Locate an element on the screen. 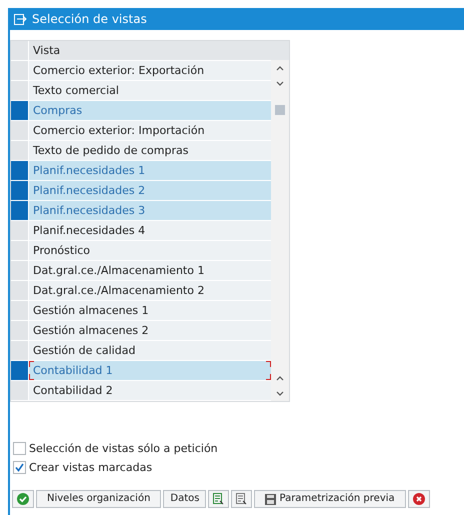 The width and height of the screenshot is (464, 515). option-label: Selección de vistas sólo a petición is located at coordinates (123, 448).